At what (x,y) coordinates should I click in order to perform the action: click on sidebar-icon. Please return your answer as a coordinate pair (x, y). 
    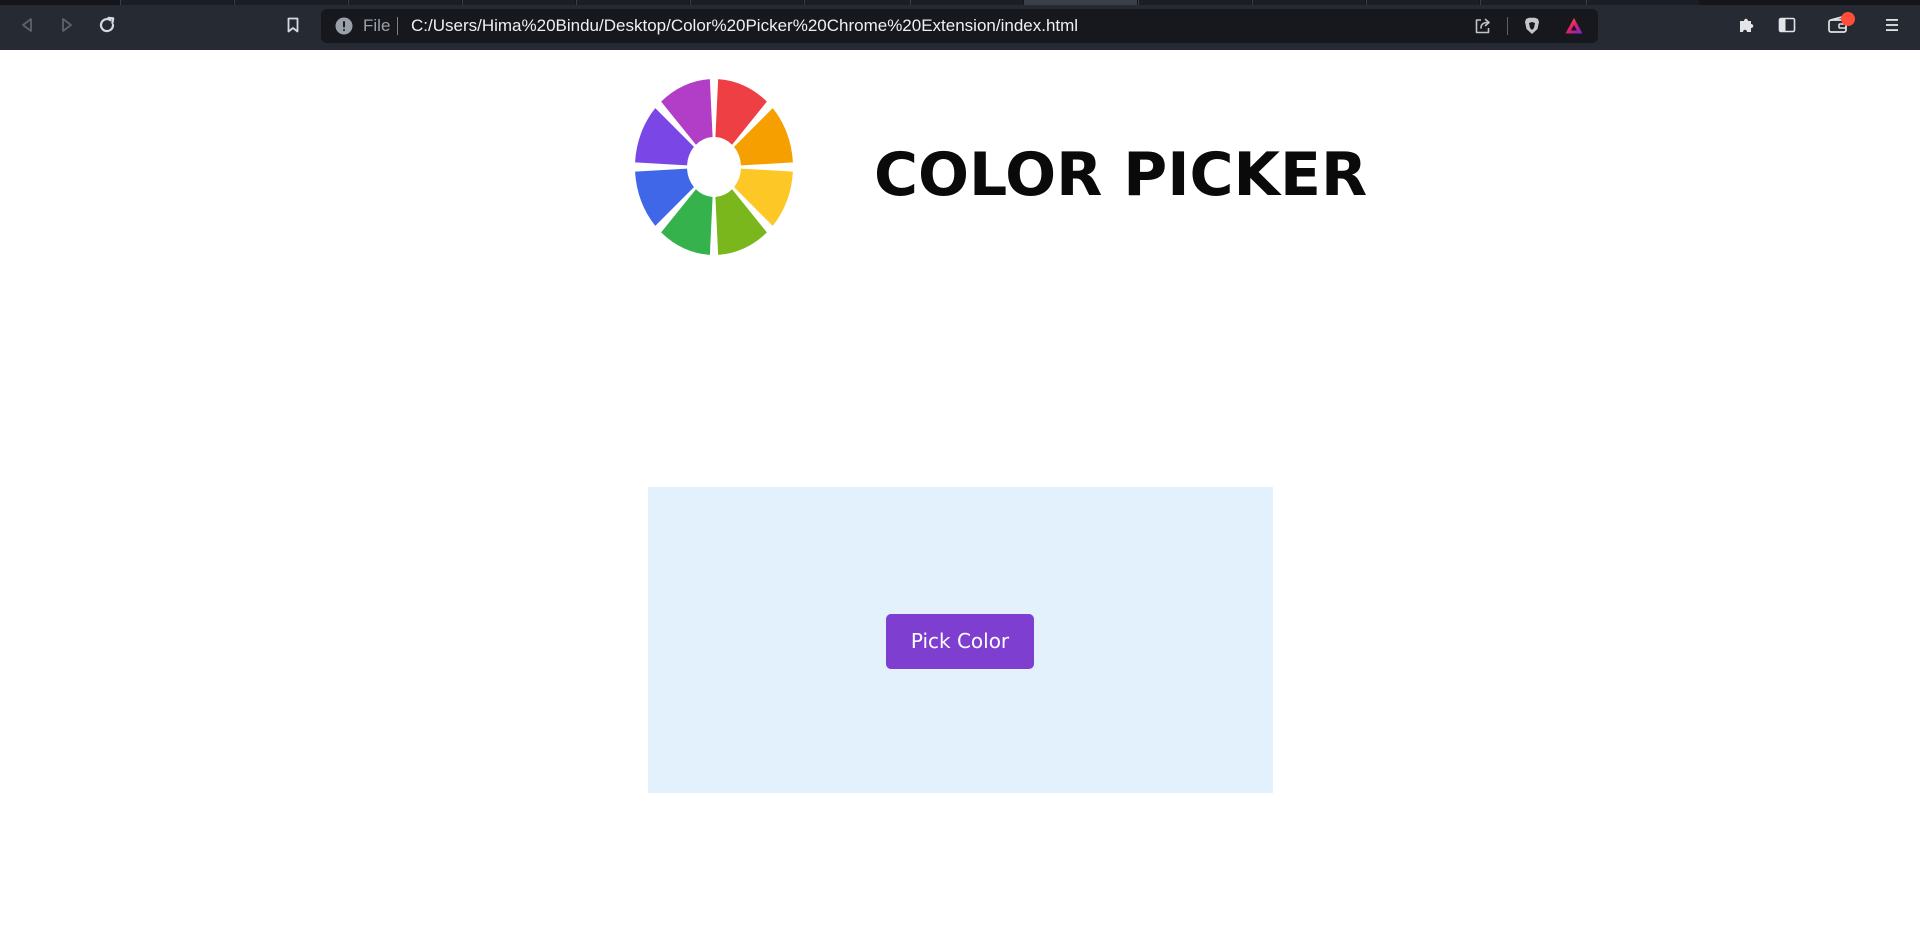
    Looking at the image, I should click on (1787, 25).